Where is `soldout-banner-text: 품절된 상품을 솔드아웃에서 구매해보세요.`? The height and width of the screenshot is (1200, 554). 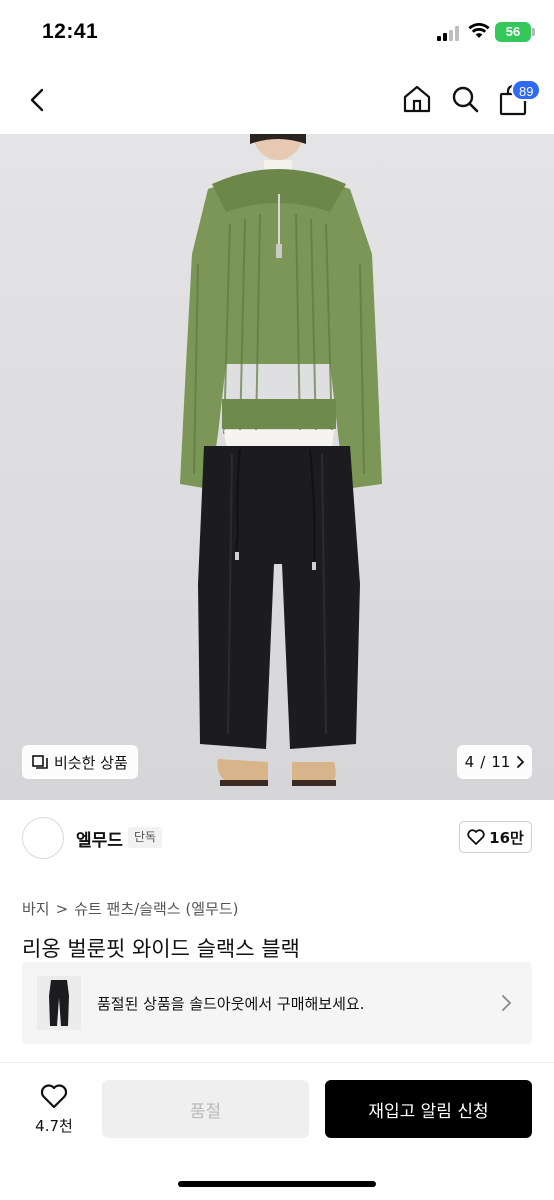
soldout-banner-text: 품절된 상품을 솔드아웃에서 구매해보세요. is located at coordinates (231, 1004).